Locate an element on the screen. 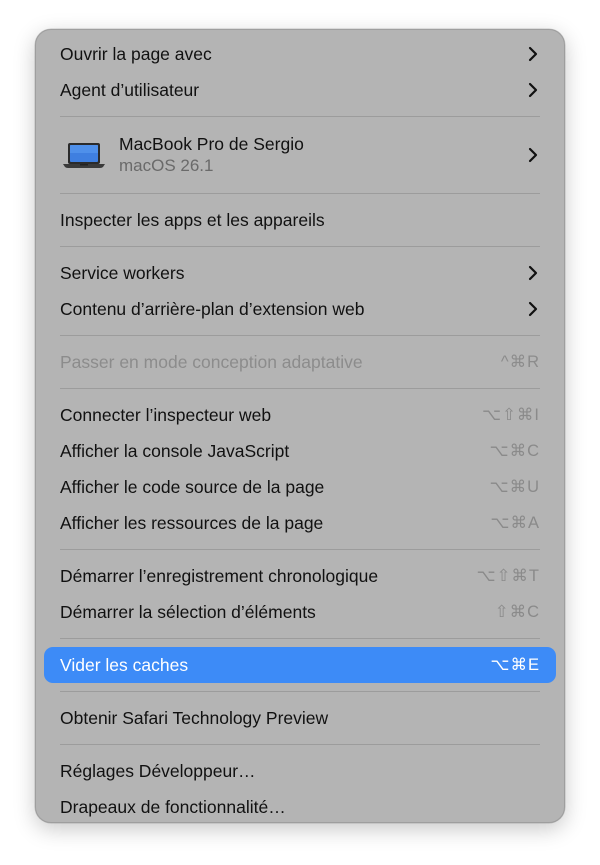 This screenshot has width=600, height=865. menu-item-device: MacBook Pro de Sergio macOS 26.1 is located at coordinates (300, 155).